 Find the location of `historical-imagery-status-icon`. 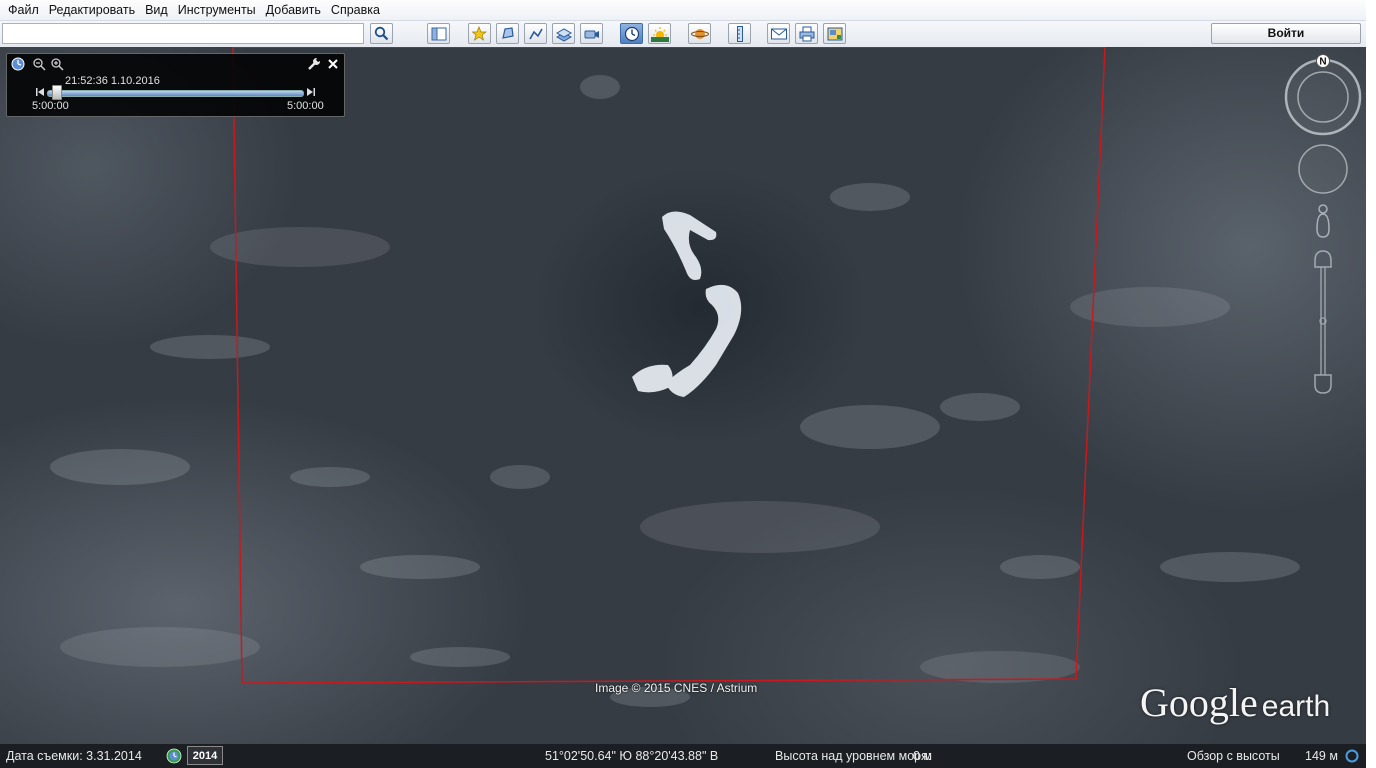

historical-imagery-status-icon is located at coordinates (174, 756).